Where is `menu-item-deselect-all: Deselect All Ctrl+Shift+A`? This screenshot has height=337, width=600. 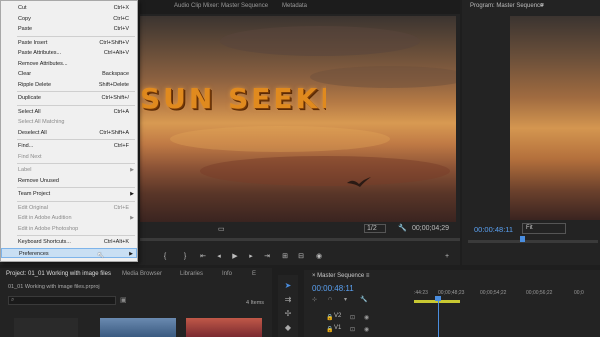
menu-item-deselect-all: Deselect All Ctrl+Shift+A is located at coordinates (69, 133).